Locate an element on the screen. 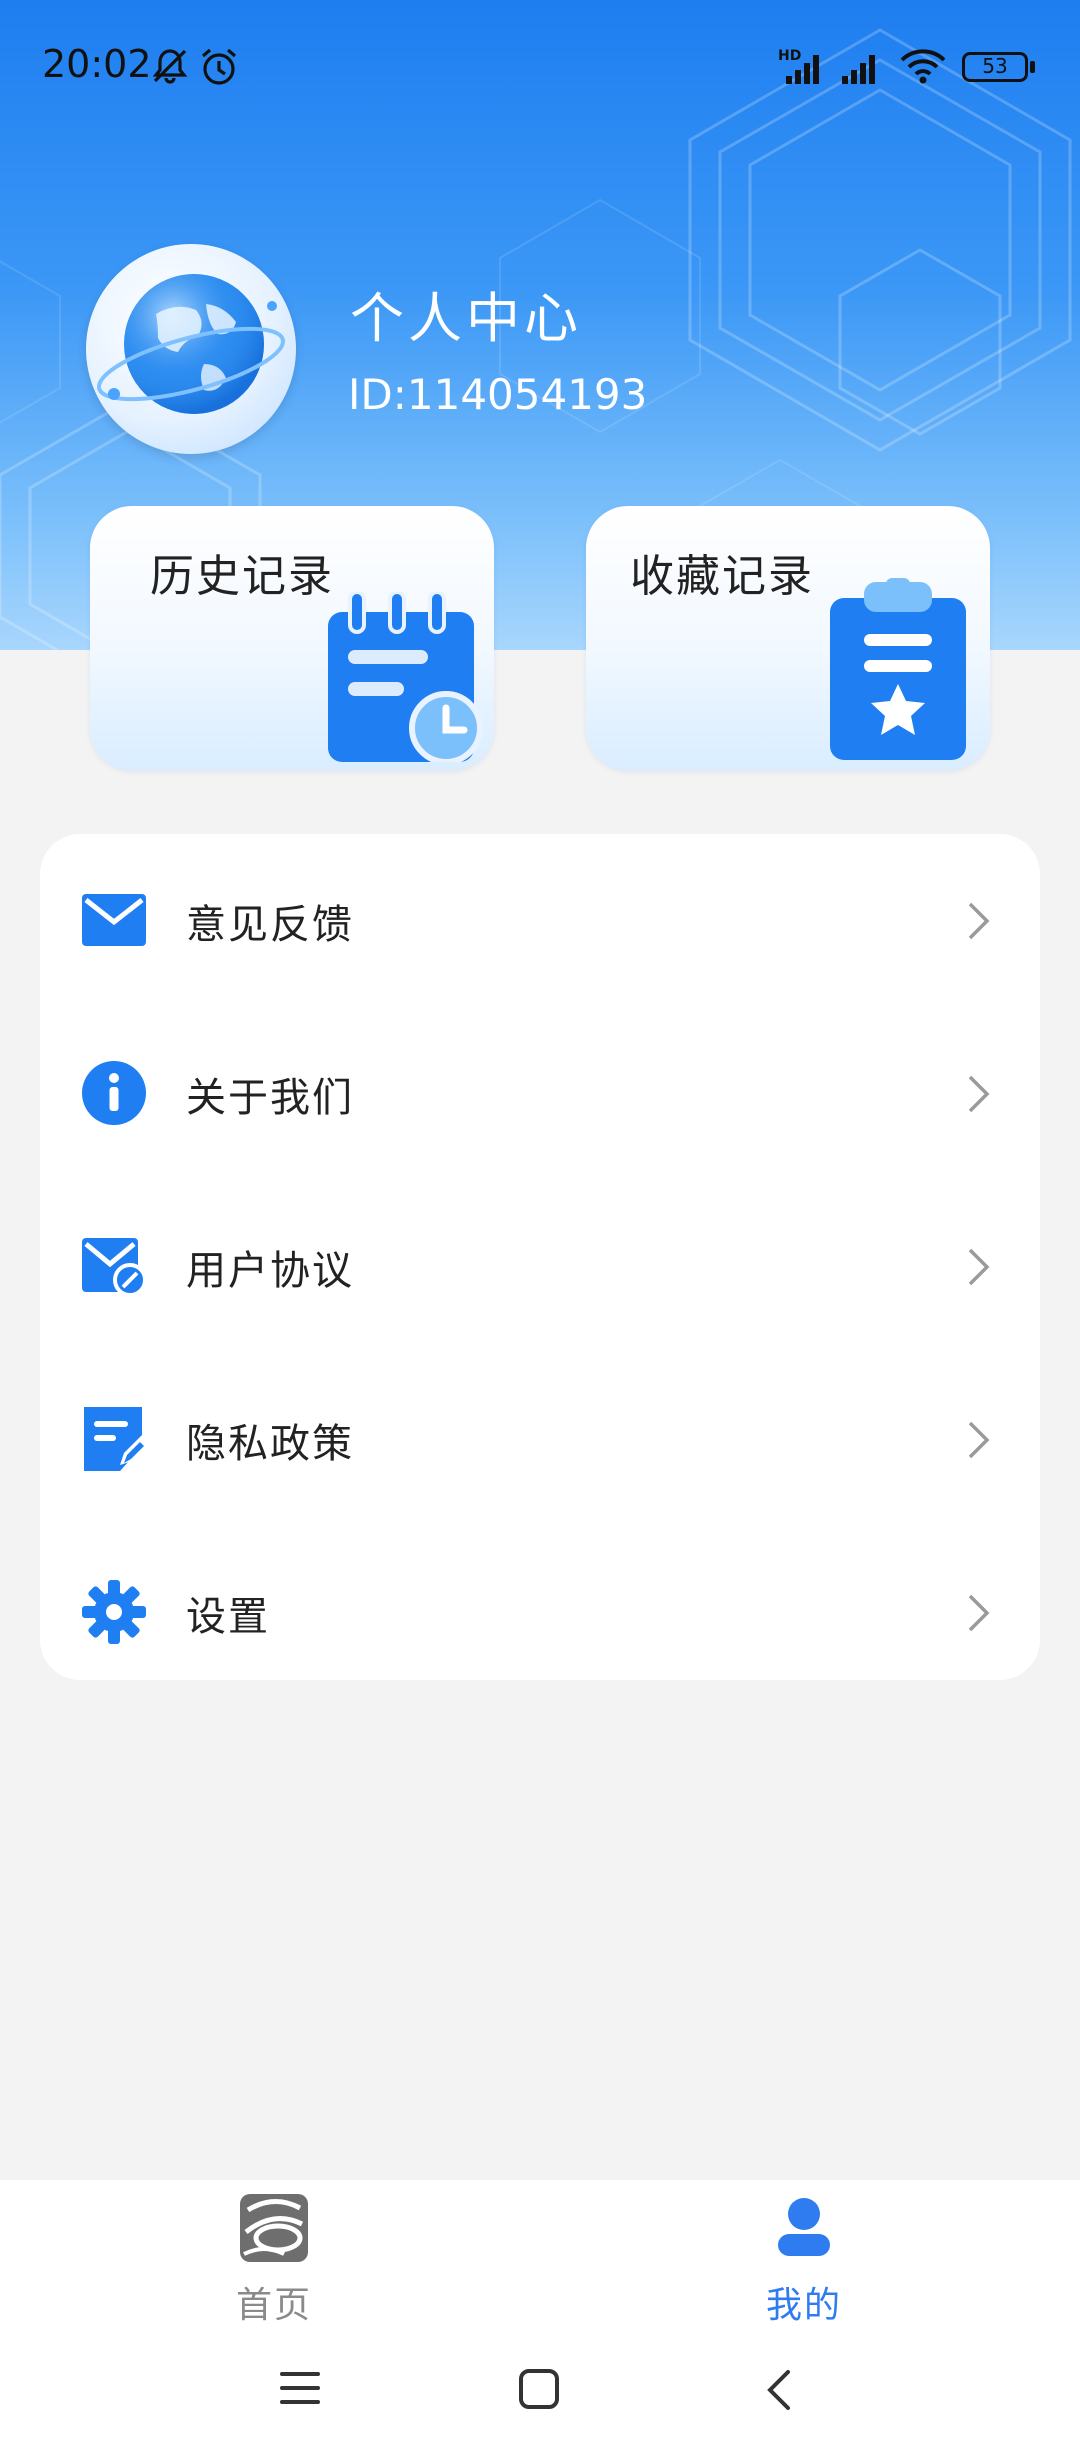 This screenshot has height=2460, width=1080. menu-item-user-agreement: 用户协议 is located at coordinates (540, 1266).